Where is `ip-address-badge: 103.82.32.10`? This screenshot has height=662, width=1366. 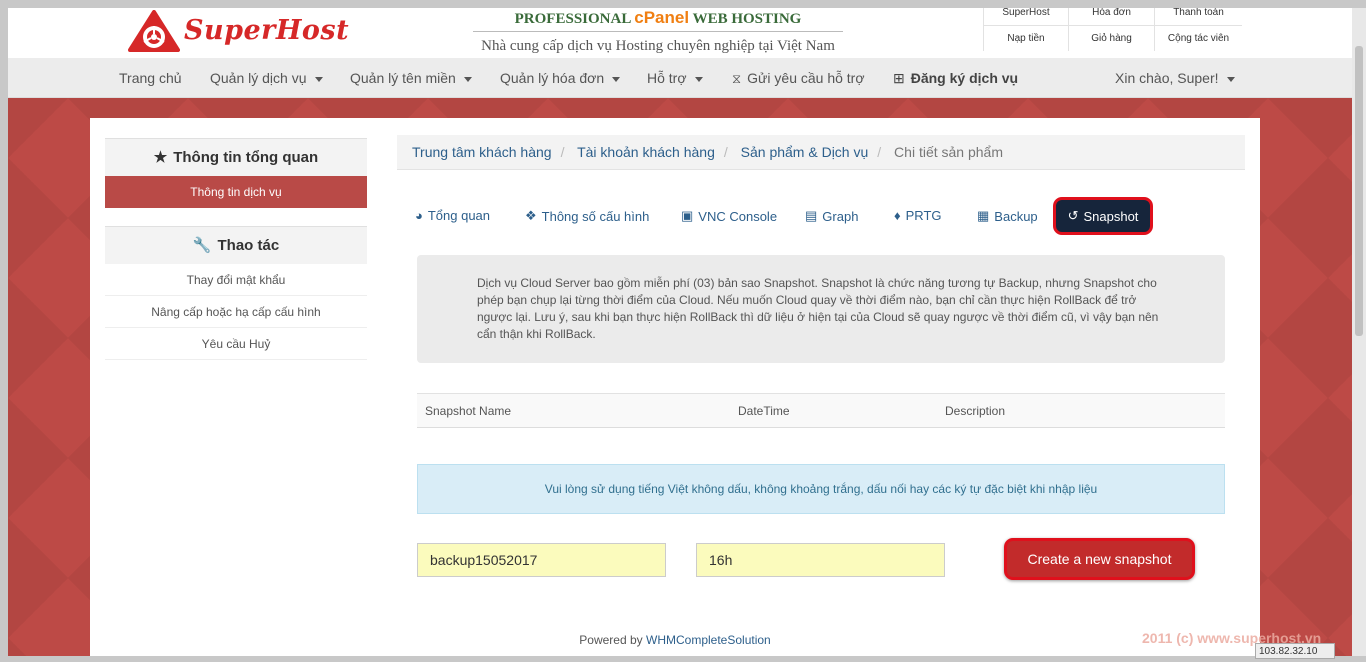
ip-address-badge: 103.82.32.10 is located at coordinates (1295, 651).